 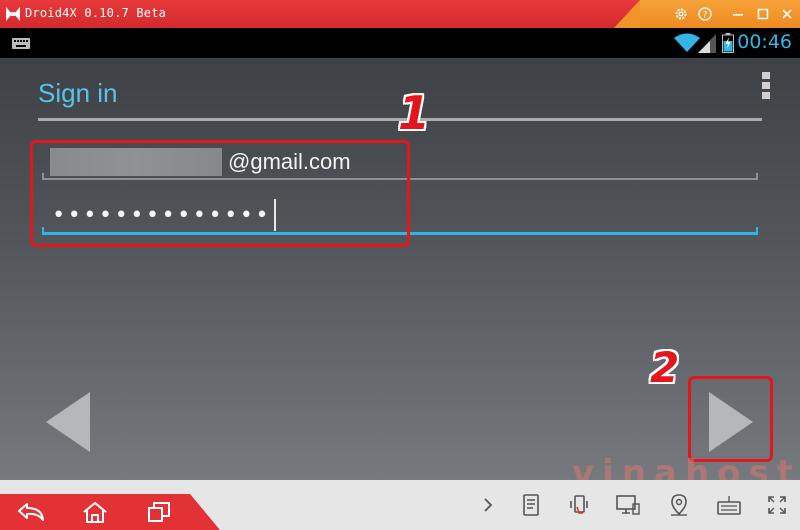 What do you see at coordinates (763, 14) in the screenshot?
I see `maximize-icon` at bounding box center [763, 14].